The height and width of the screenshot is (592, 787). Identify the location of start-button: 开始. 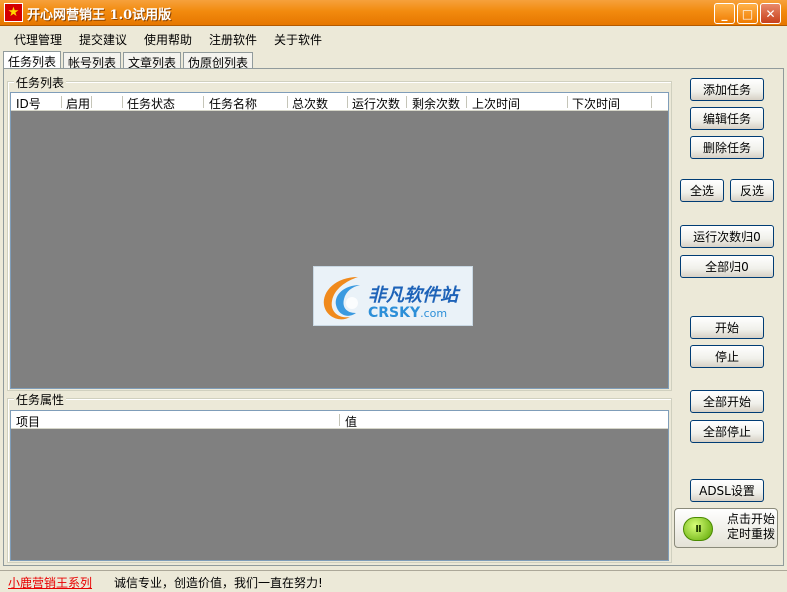
(727, 327).